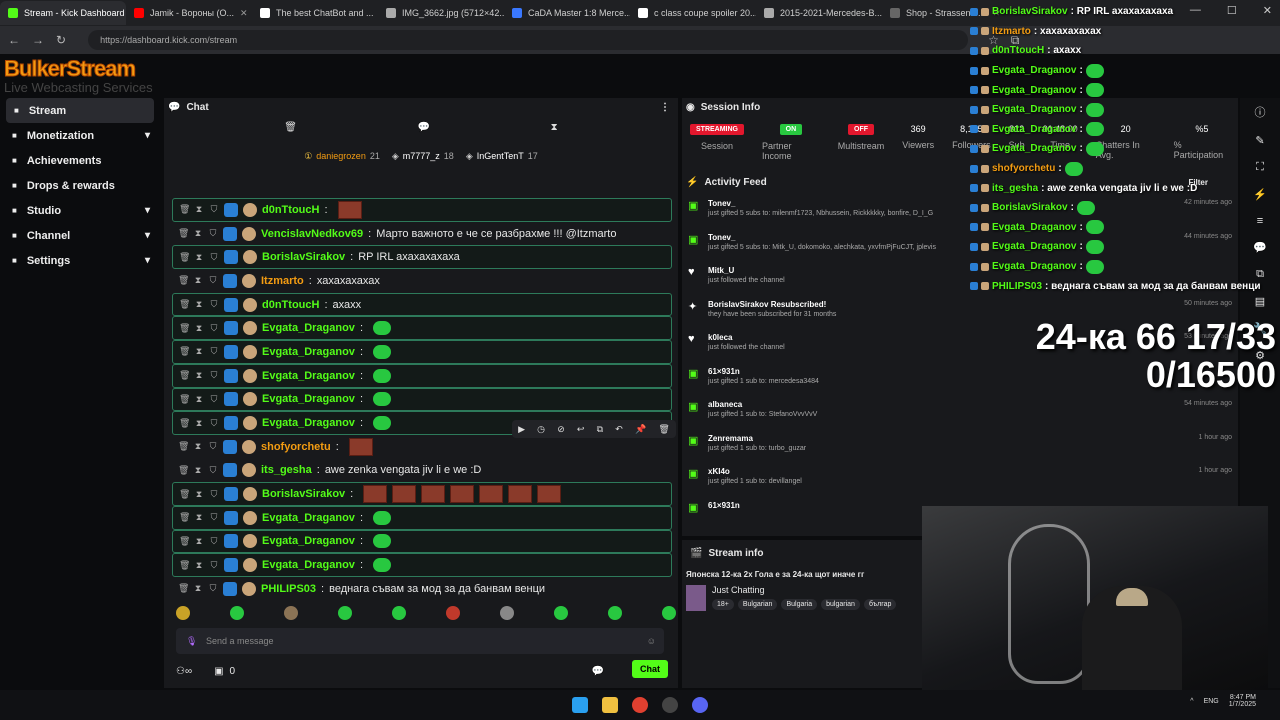 The image size is (1280, 720). What do you see at coordinates (80, 185) in the screenshot?
I see `sidebar-item-drops-rewards: ■ Drops & rewards` at bounding box center [80, 185].